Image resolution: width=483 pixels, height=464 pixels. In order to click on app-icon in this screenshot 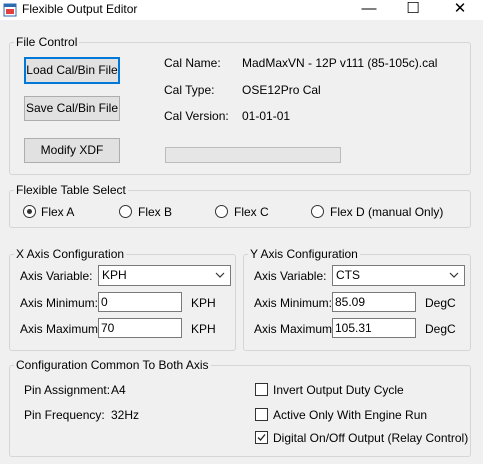, I will do `click(10, 10)`.